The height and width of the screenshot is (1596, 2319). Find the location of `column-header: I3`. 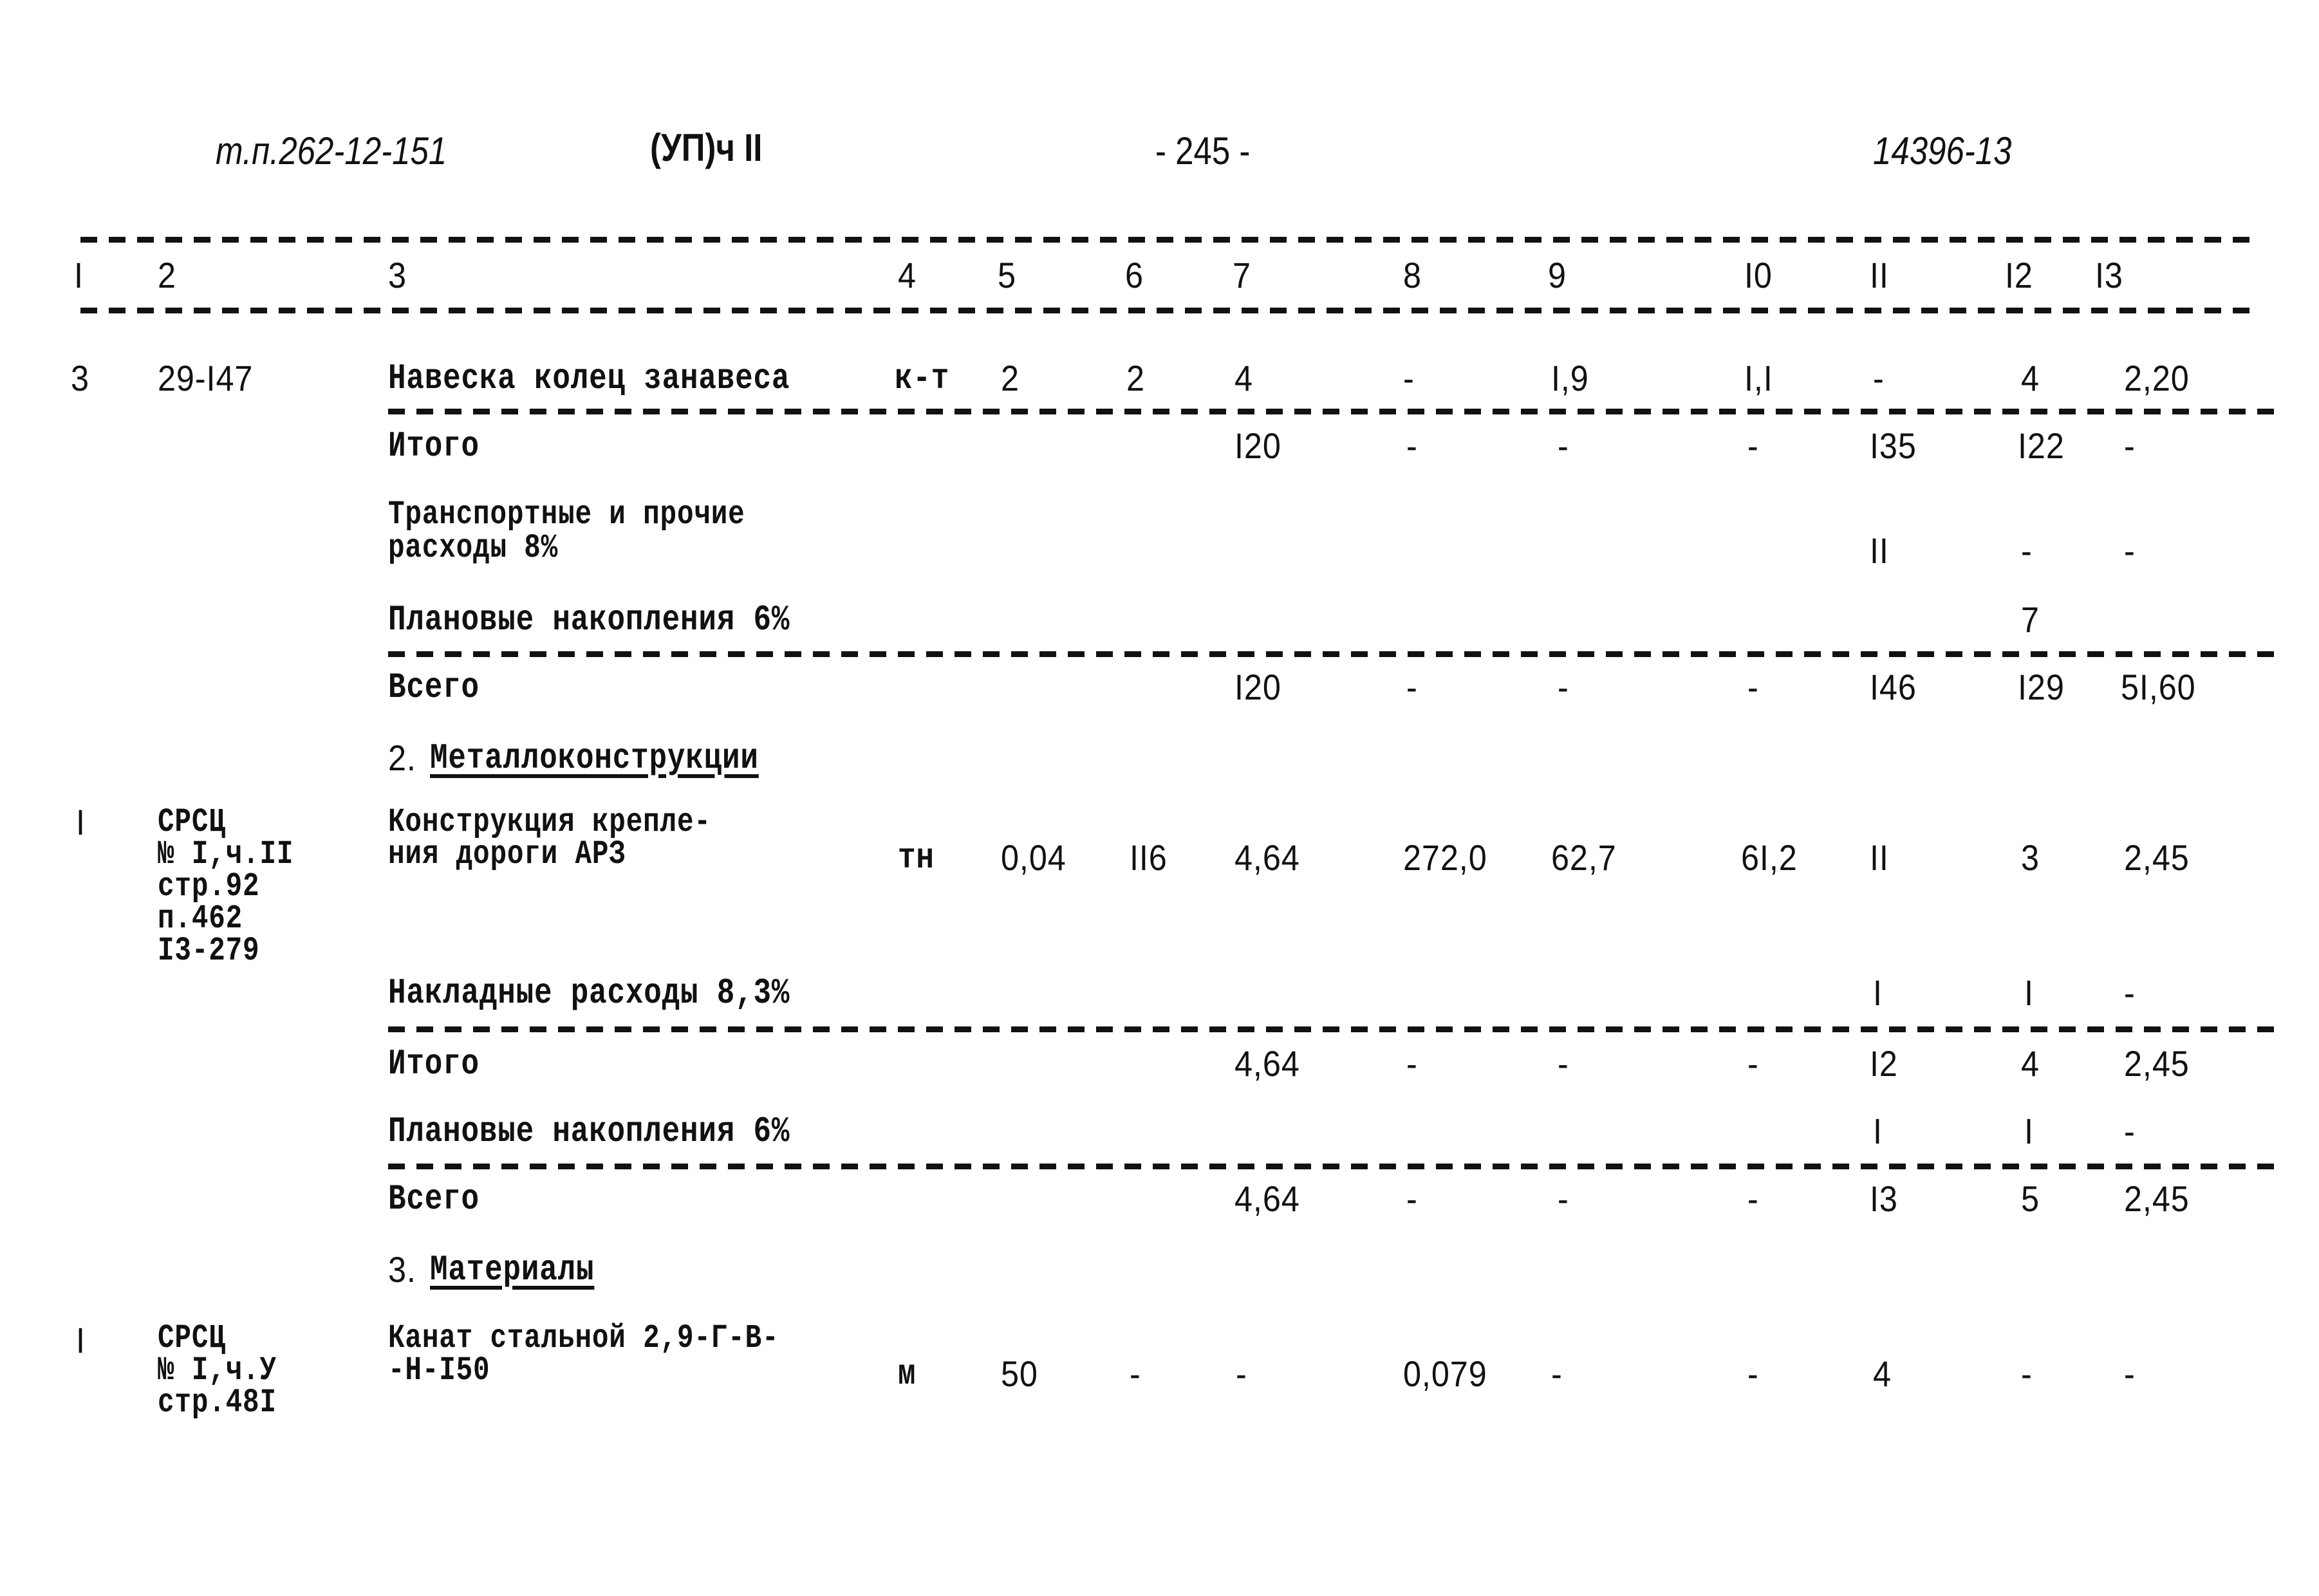

column-header: I3 is located at coordinates (2109, 275).